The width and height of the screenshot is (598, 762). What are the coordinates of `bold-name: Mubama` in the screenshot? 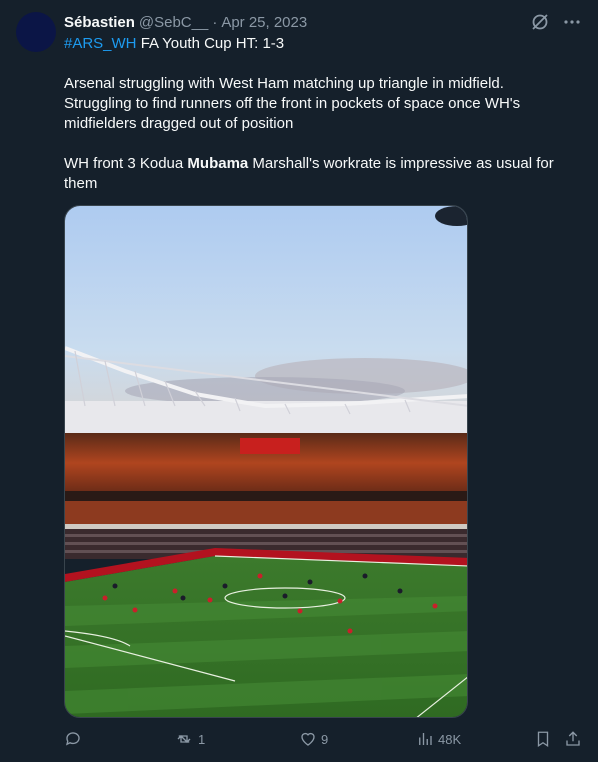 It's located at (218, 163).